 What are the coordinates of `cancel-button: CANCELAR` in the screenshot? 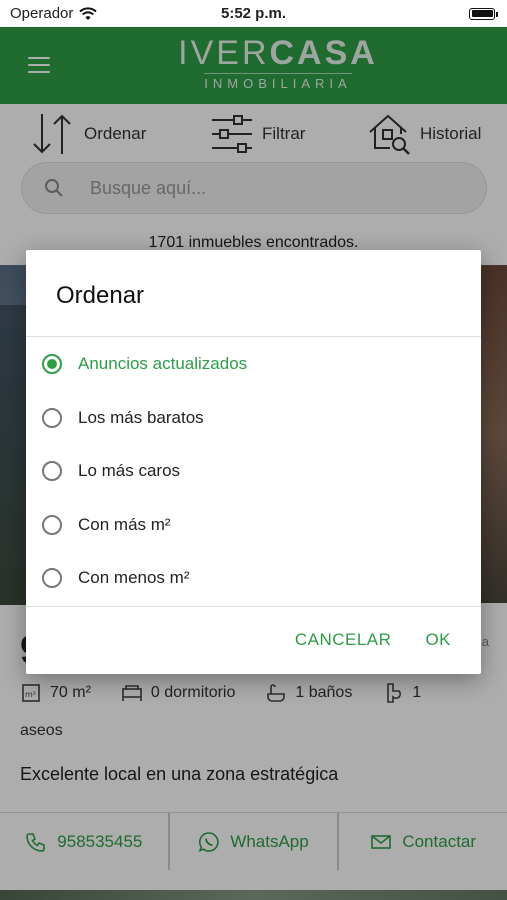 It's located at (343, 640).